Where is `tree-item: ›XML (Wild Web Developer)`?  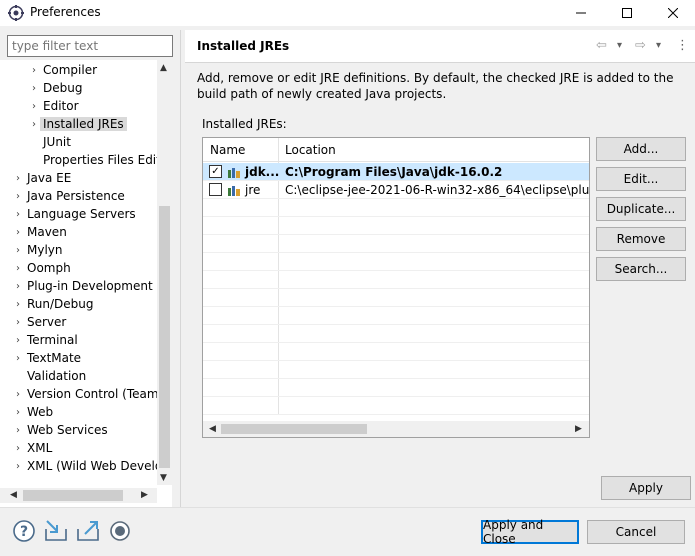 tree-item: ›XML (Wild Web Developer) is located at coordinates (84, 466).